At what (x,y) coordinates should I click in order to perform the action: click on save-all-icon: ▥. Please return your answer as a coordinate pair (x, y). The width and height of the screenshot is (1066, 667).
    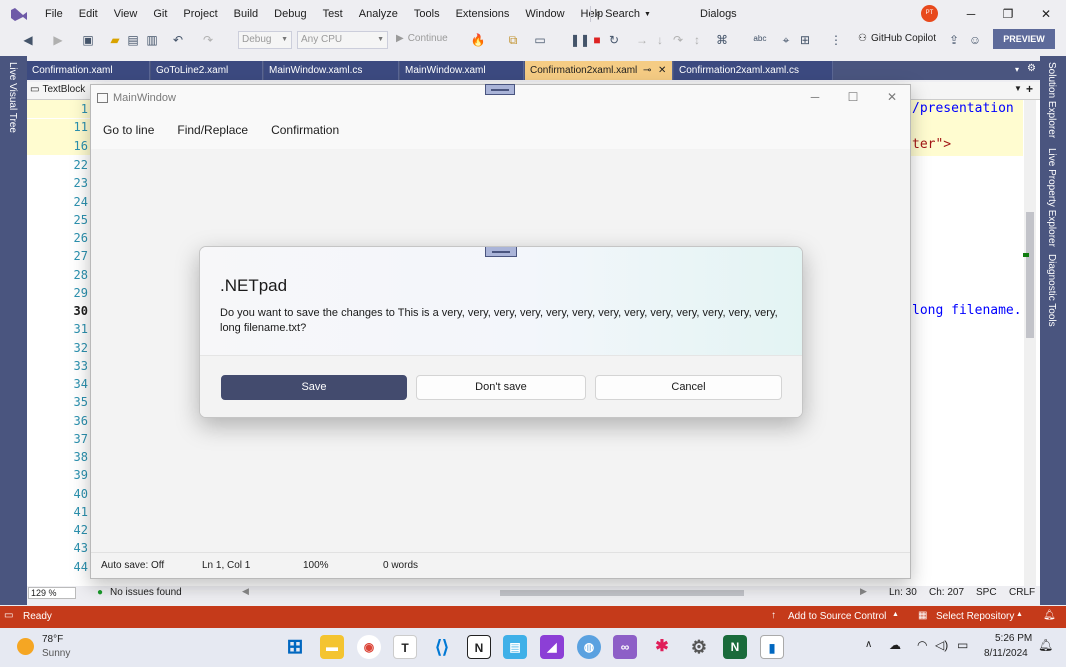
    Looking at the image, I should click on (152, 40).